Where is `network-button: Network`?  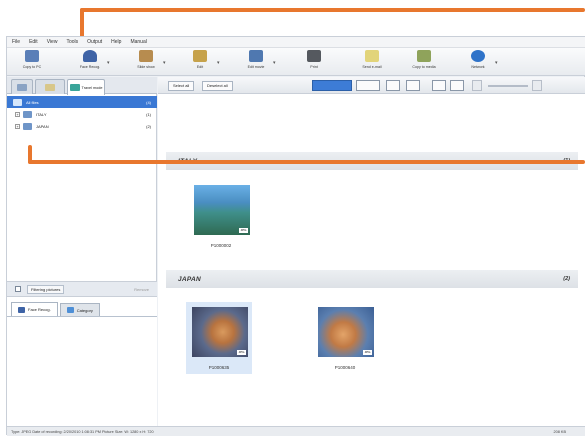 network-button: Network is located at coordinates (478, 59).